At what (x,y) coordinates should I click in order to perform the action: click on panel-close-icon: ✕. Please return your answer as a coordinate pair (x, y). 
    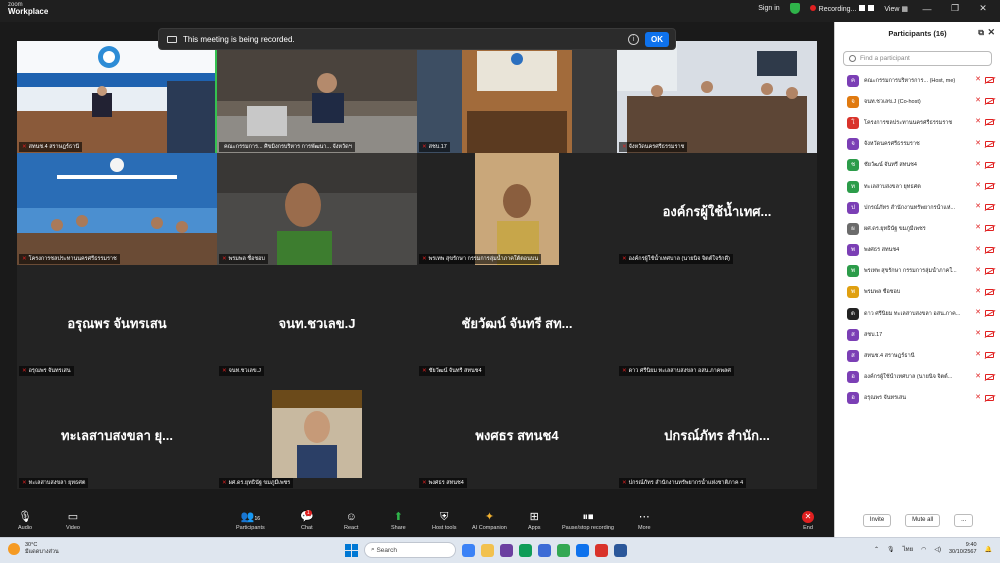
    Looking at the image, I should click on (991, 32).